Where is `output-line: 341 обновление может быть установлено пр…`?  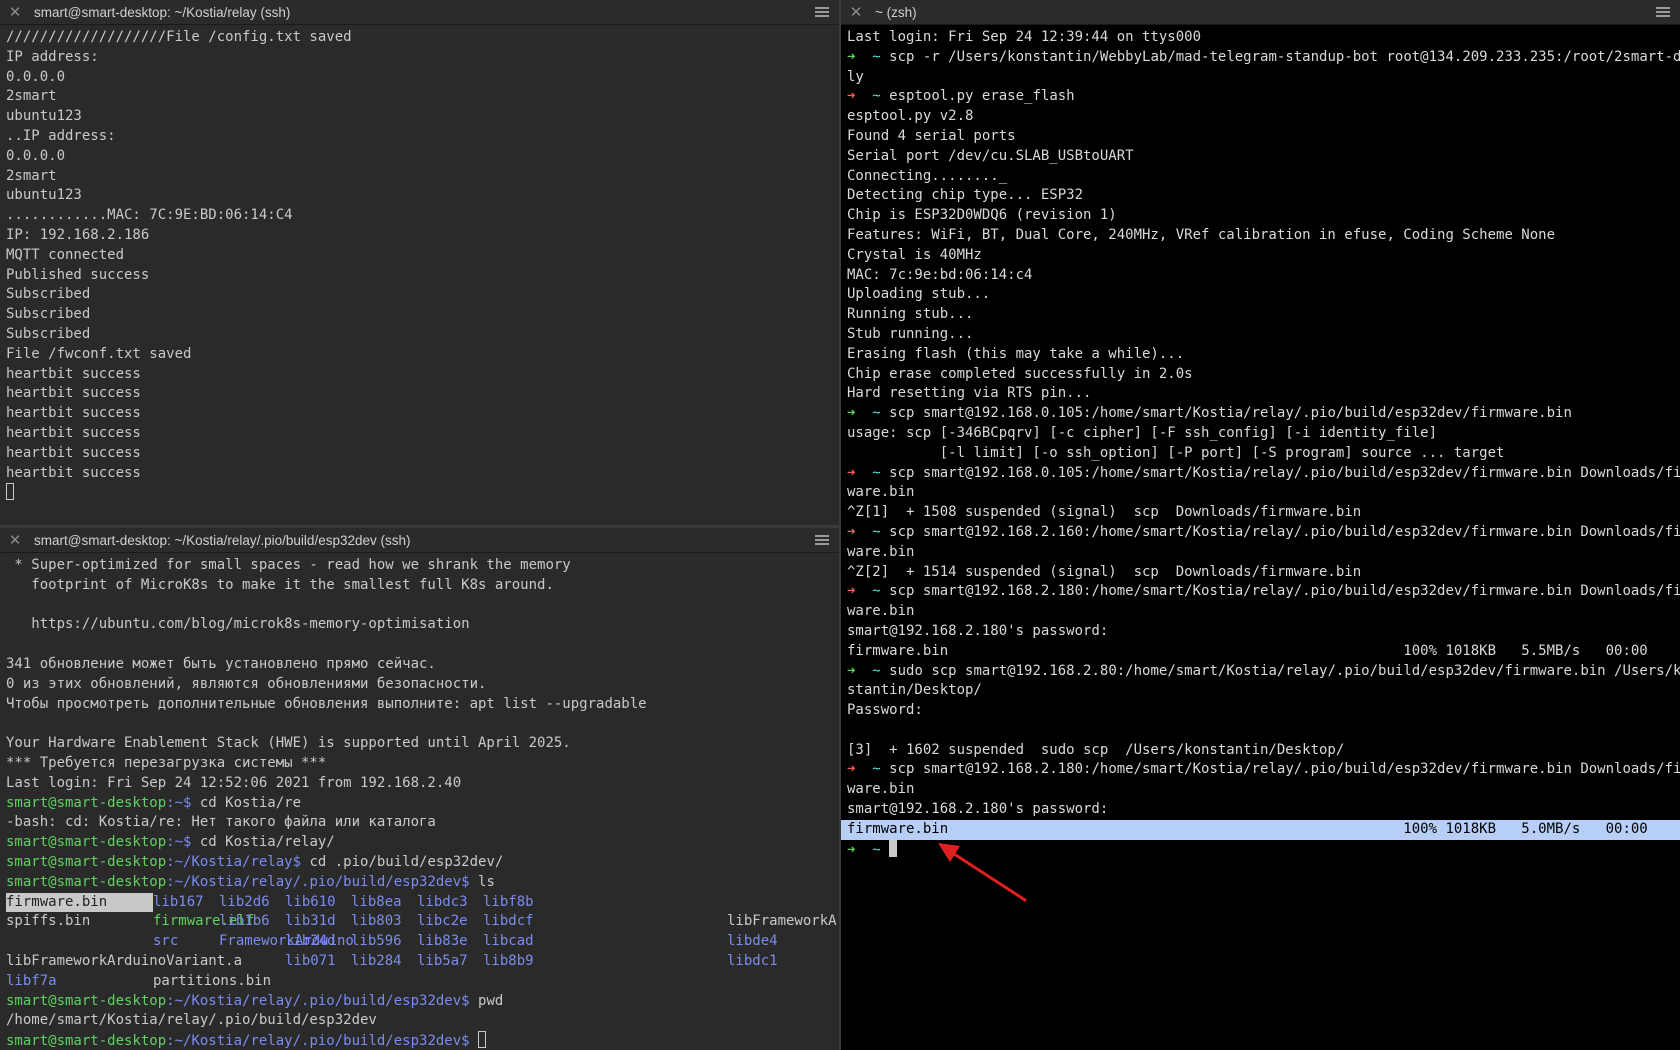 output-line: 341 обновление может быть установлено пр… is located at coordinates (221, 663).